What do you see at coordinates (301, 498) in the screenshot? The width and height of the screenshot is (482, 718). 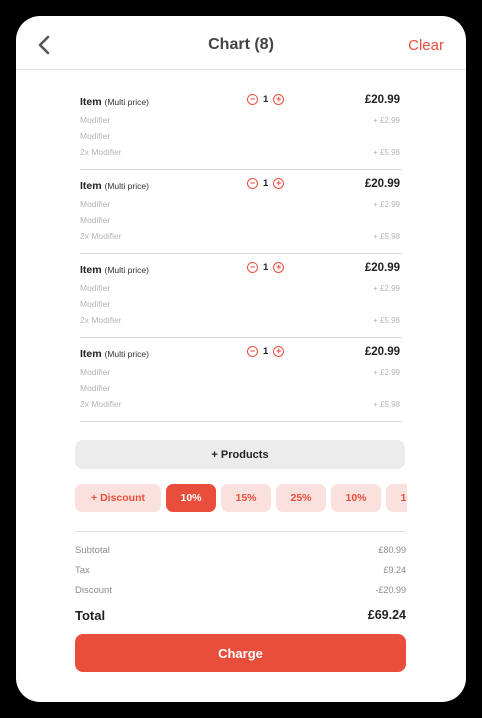 I see `discount-option: 25%` at bounding box center [301, 498].